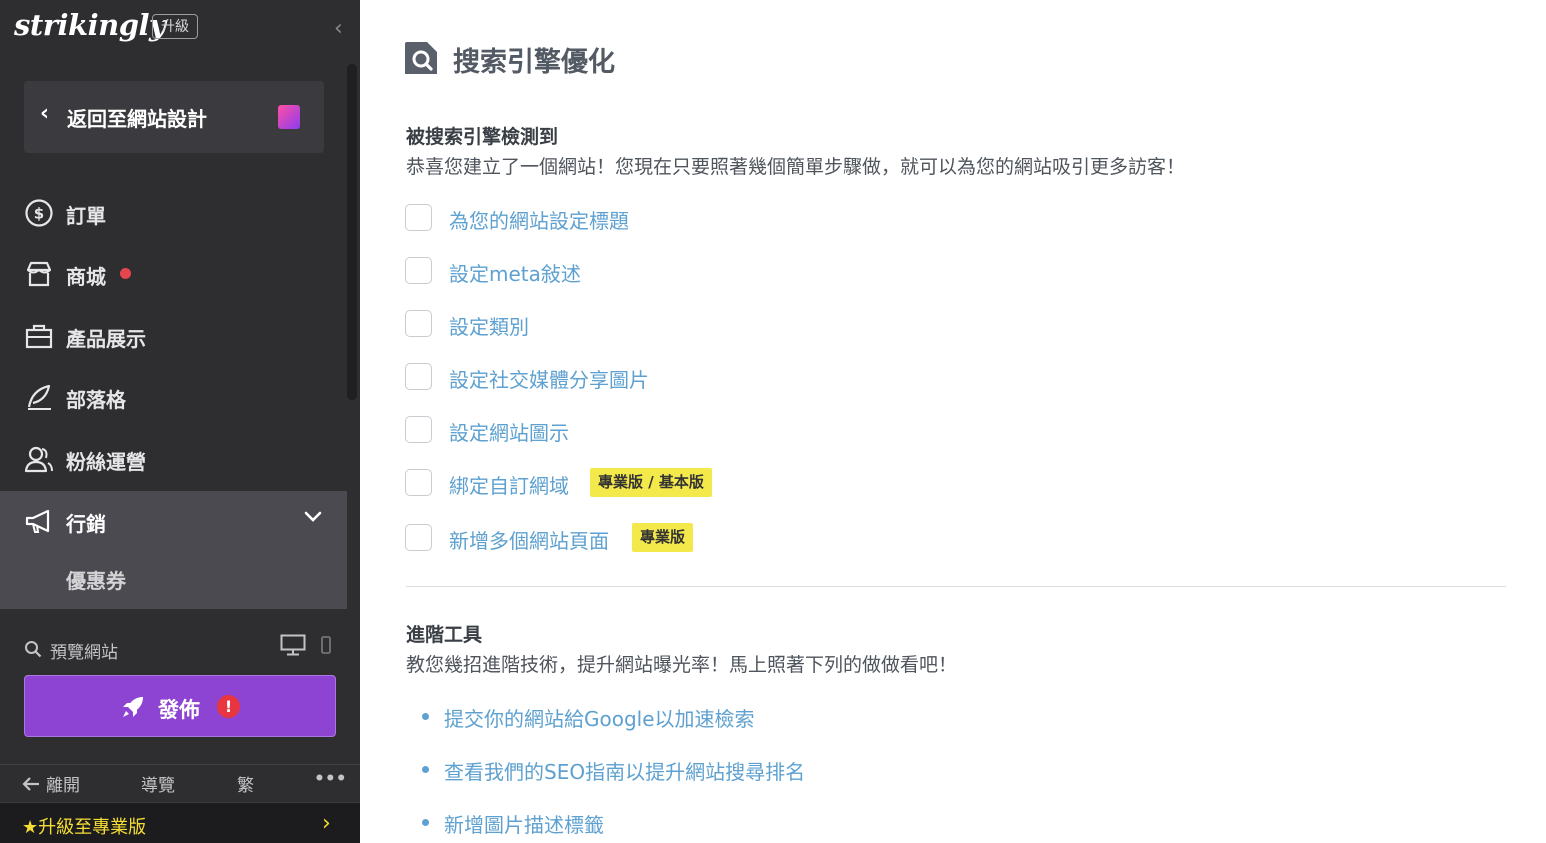 This screenshot has height=843, width=1546. What do you see at coordinates (173, 579) in the screenshot?
I see `sidebar-subitem-coupons: 優惠券` at bounding box center [173, 579].